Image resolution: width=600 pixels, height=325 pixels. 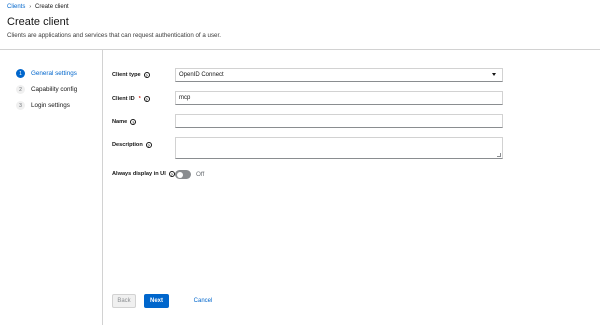 I want to click on step-number: 2, so click(x=20, y=89).